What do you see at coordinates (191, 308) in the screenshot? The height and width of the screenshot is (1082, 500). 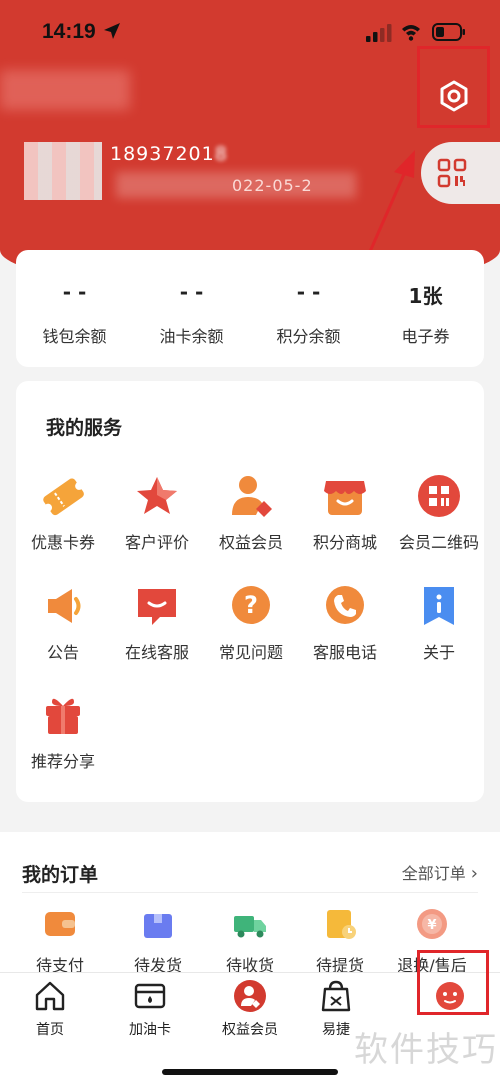 I see `stat-fuel-card-balance: - - 油卡余额` at bounding box center [191, 308].